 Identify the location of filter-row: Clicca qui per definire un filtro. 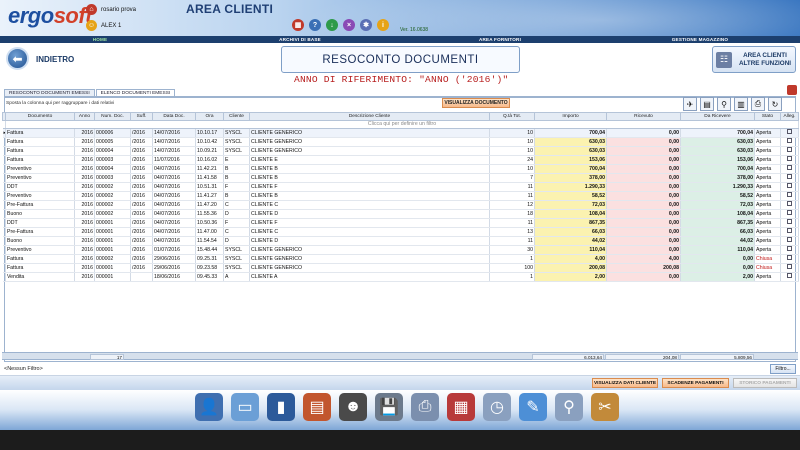
(400, 125).